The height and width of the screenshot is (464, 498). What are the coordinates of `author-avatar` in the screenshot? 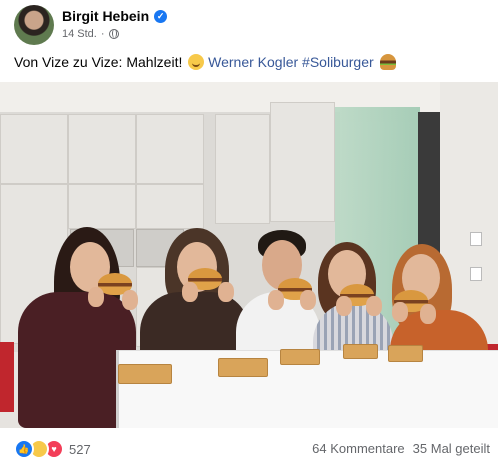 It's located at (34, 25).